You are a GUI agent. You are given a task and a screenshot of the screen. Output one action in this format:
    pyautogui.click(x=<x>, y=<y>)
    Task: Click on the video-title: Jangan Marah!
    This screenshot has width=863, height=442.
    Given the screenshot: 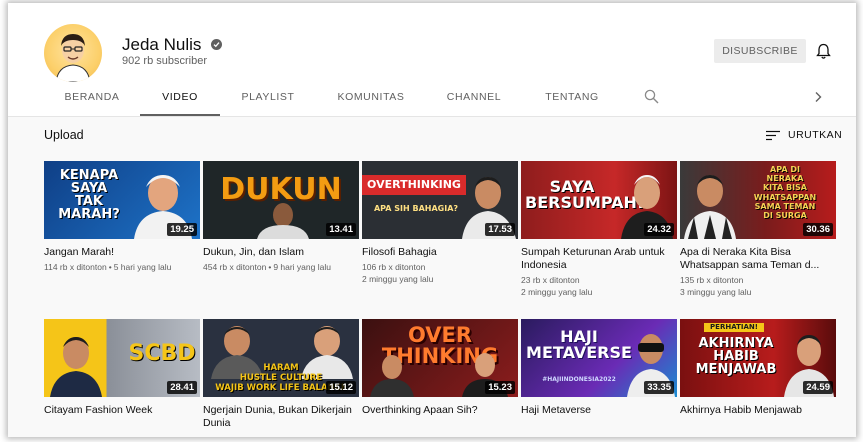 What is the action you would take?
    pyautogui.click(x=122, y=252)
    